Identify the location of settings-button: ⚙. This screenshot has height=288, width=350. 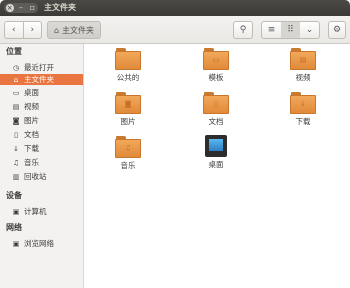
(337, 30).